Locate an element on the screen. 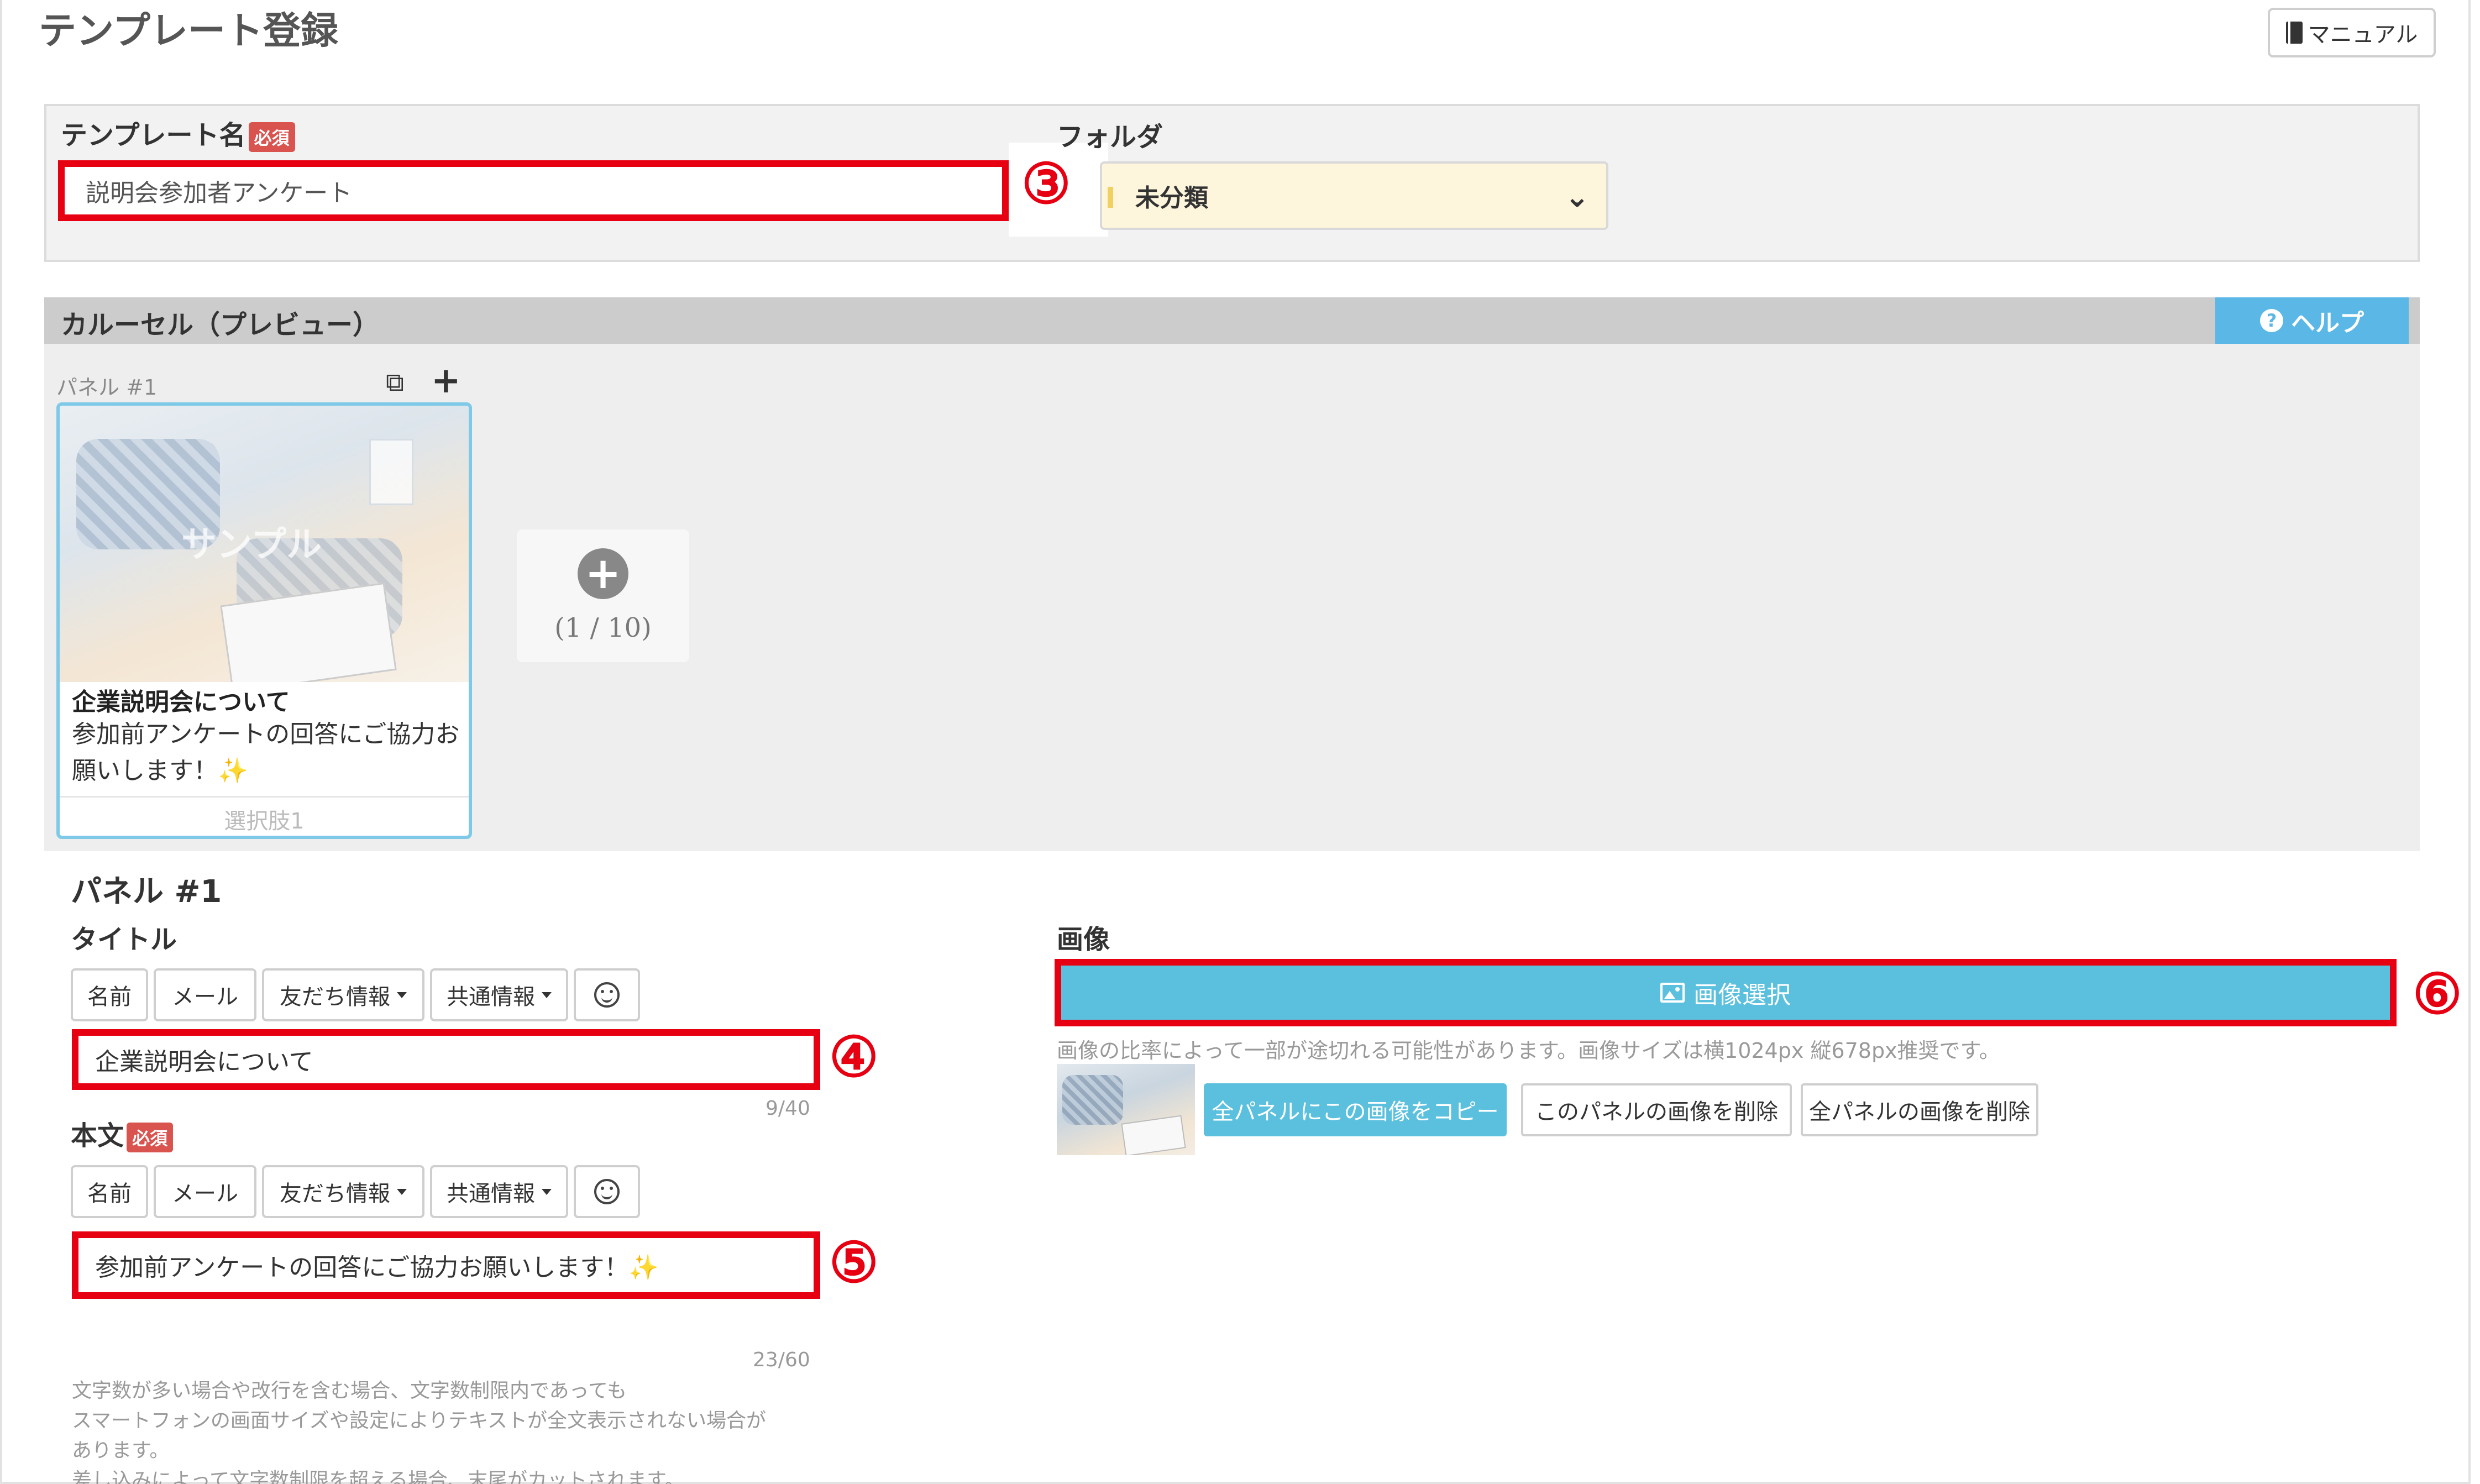 The image size is (2480, 1484). note-line: あります。 is located at coordinates (121, 1450).